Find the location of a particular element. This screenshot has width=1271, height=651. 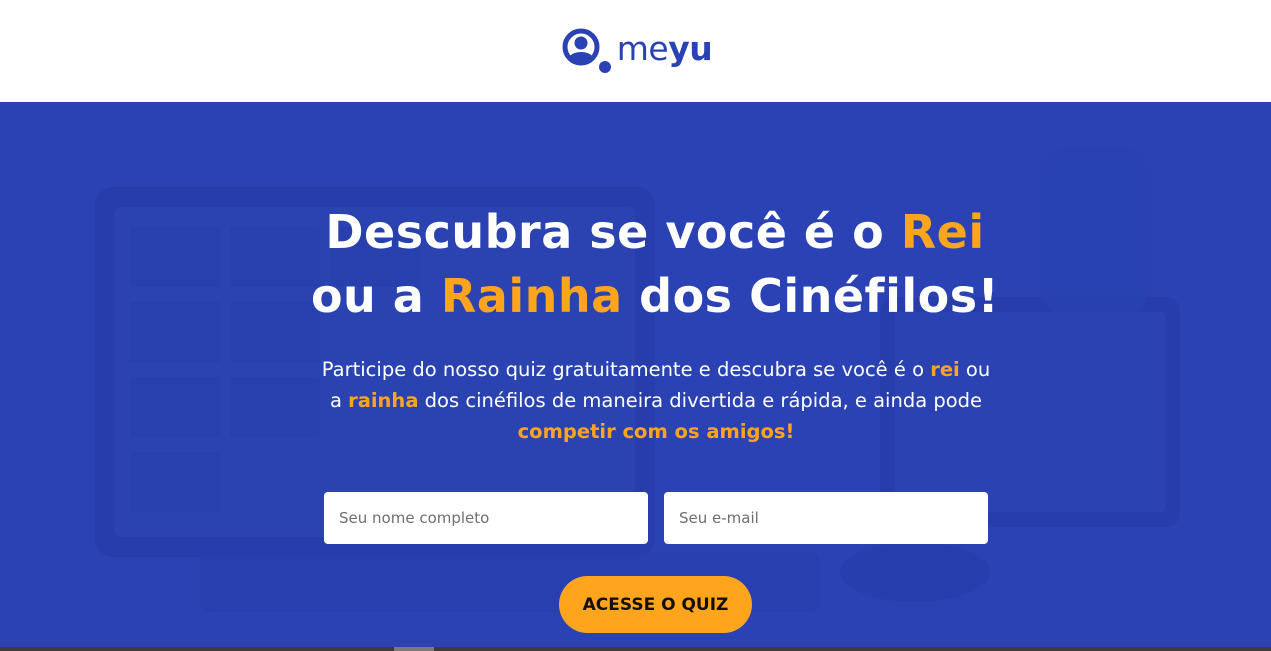

headline-accent-rei: Rei is located at coordinates (942, 232).